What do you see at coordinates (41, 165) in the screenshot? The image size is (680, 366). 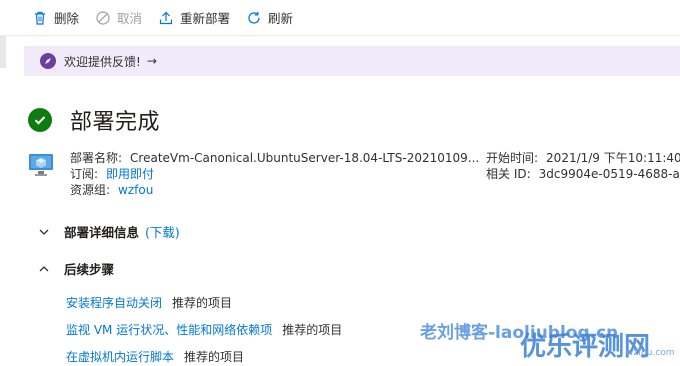 I see `virtual-machine-icon` at bounding box center [41, 165].